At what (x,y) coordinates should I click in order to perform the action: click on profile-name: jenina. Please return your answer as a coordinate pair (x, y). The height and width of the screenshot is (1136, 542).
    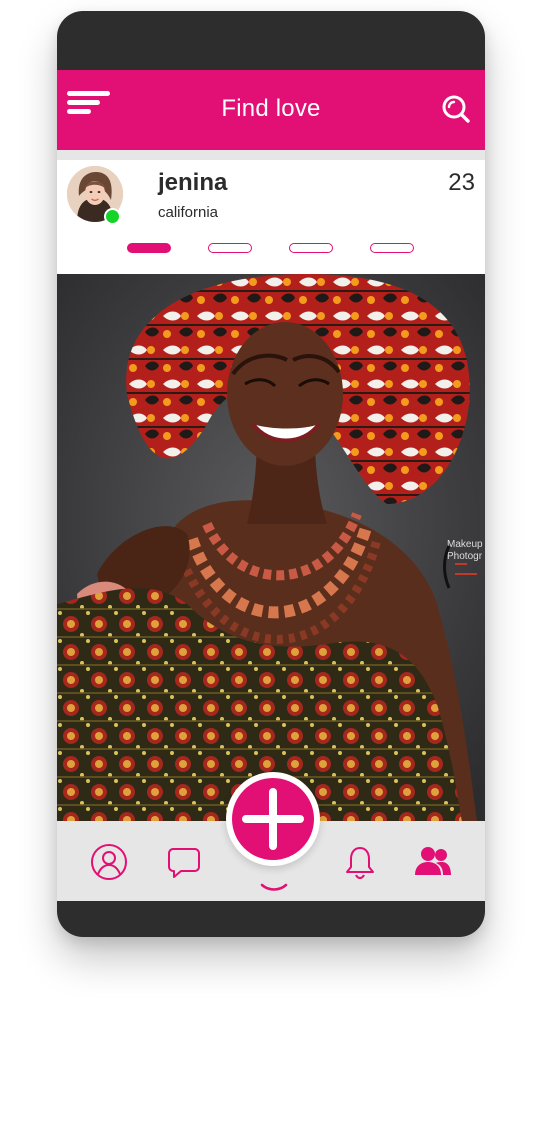
    Looking at the image, I should click on (193, 182).